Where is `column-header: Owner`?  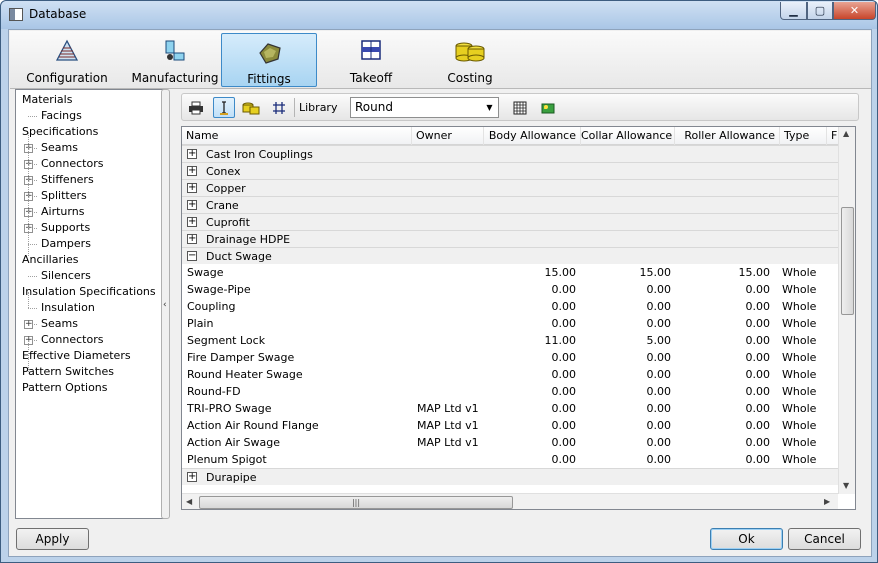 column-header: Owner is located at coordinates (448, 136).